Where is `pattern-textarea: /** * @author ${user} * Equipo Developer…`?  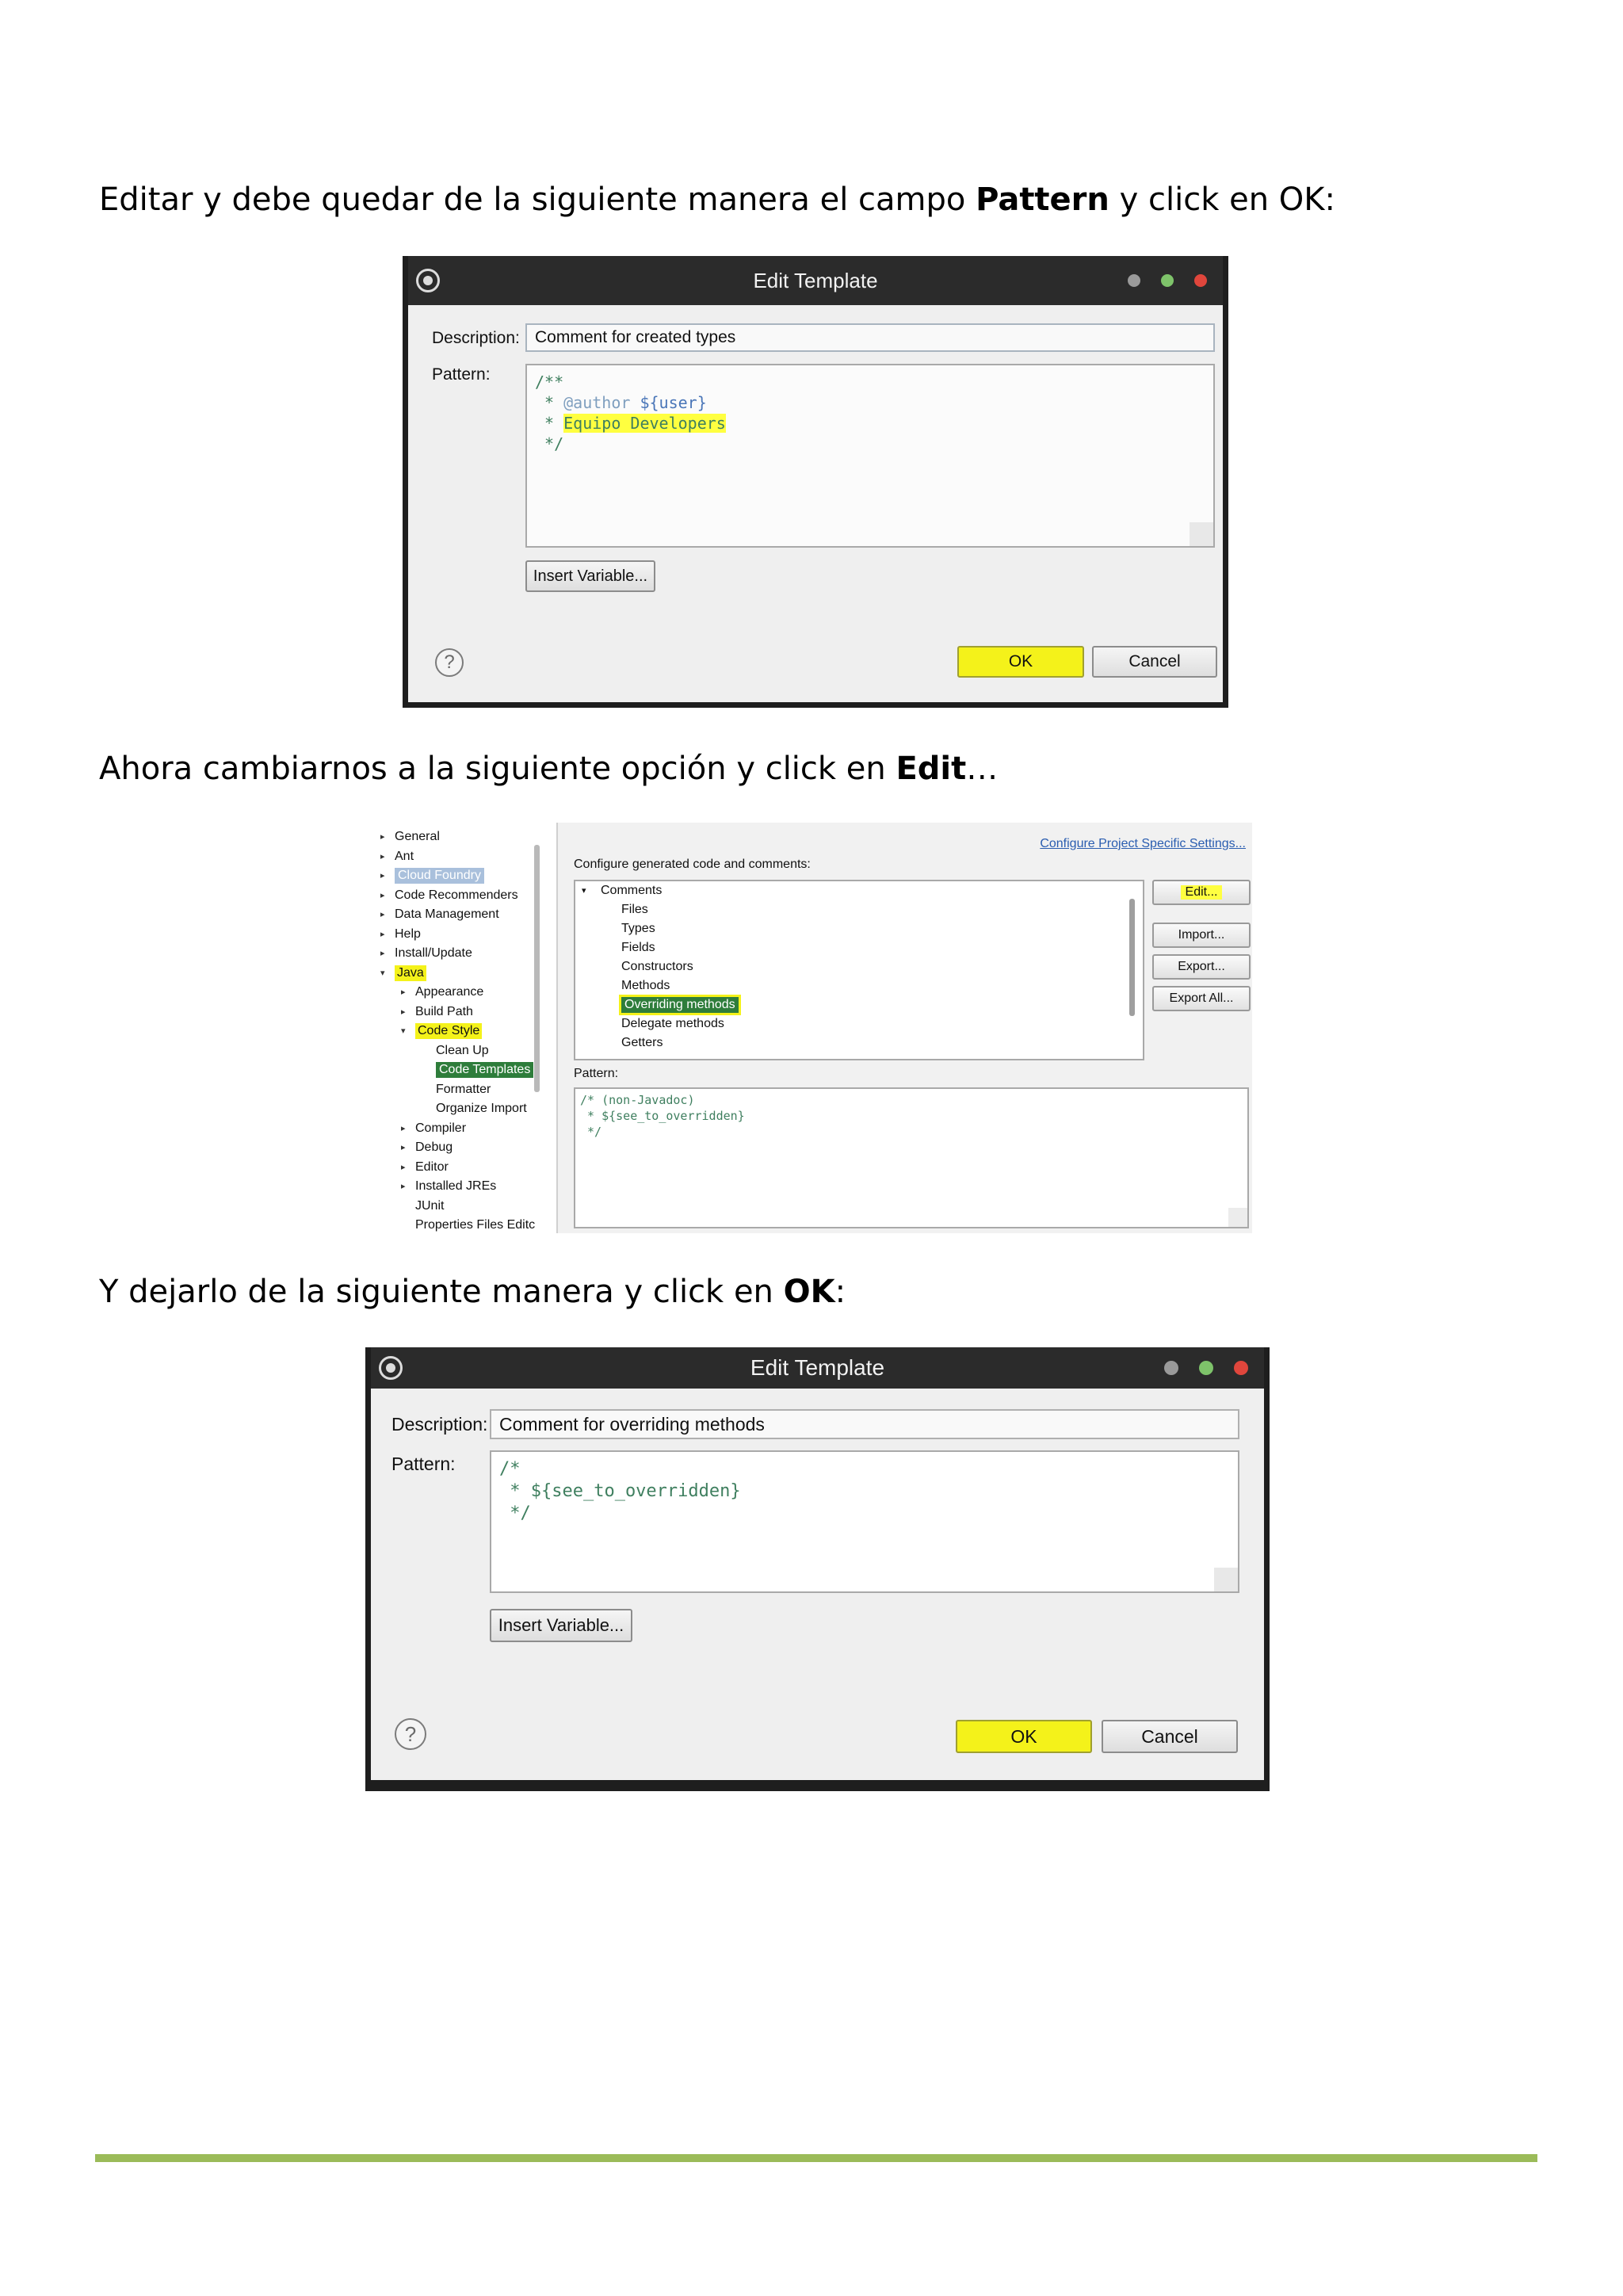
pattern-textarea: /** * @author ${user} * Equipo Developer… is located at coordinates (870, 456).